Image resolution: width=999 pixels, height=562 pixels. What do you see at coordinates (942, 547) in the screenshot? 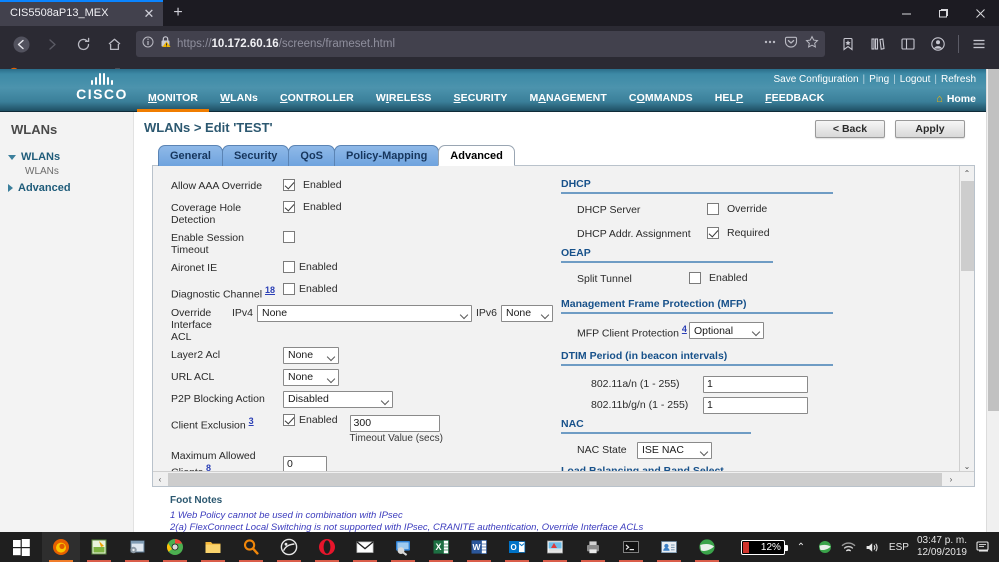
I see `clock: 03:47 p. m. 12/09/2019` at bounding box center [942, 547].